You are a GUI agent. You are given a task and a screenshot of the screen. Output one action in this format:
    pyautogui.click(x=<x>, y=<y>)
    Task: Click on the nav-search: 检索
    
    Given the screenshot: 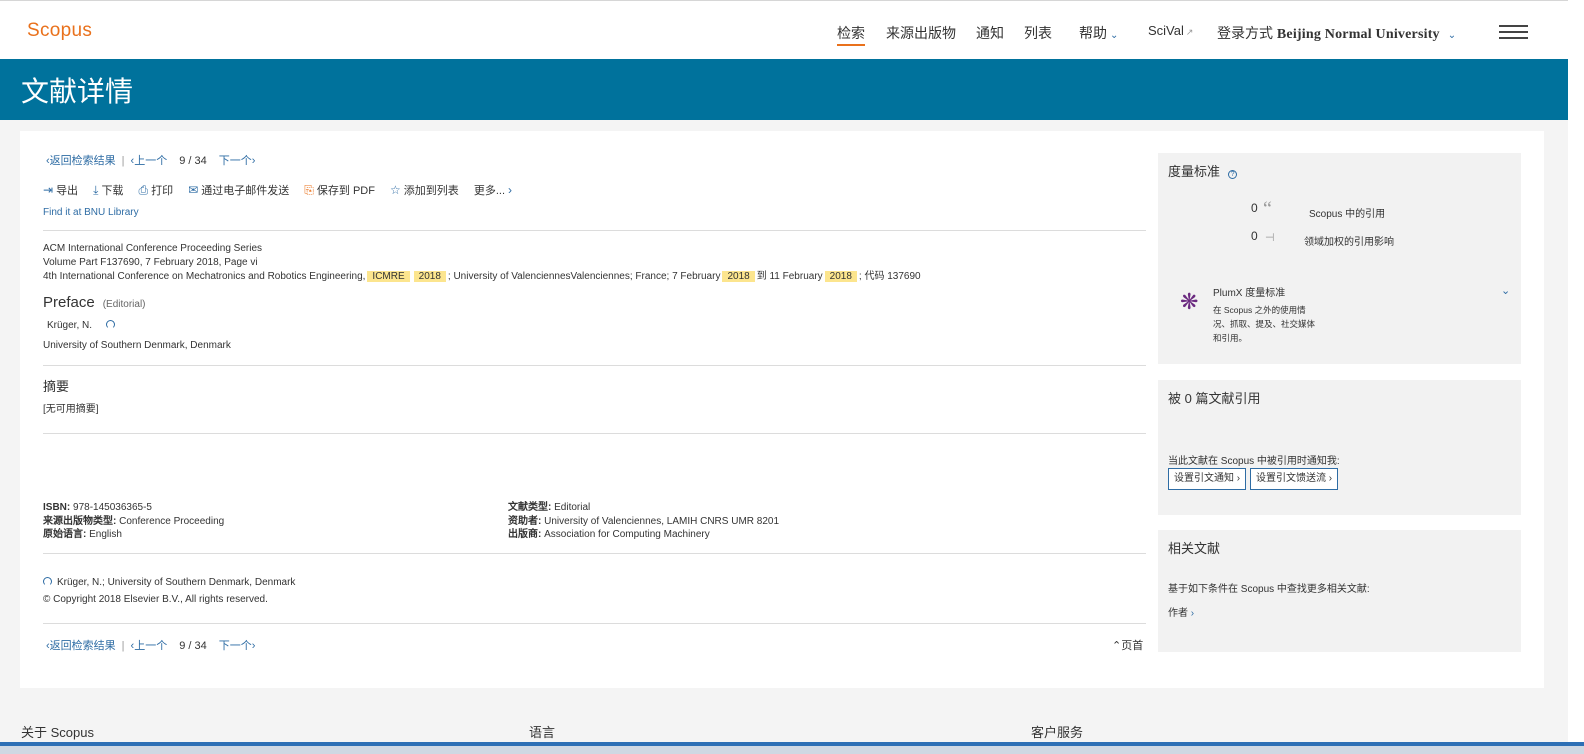 What is the action you would take?
    pyautogui.click(x=851, y=34)
    